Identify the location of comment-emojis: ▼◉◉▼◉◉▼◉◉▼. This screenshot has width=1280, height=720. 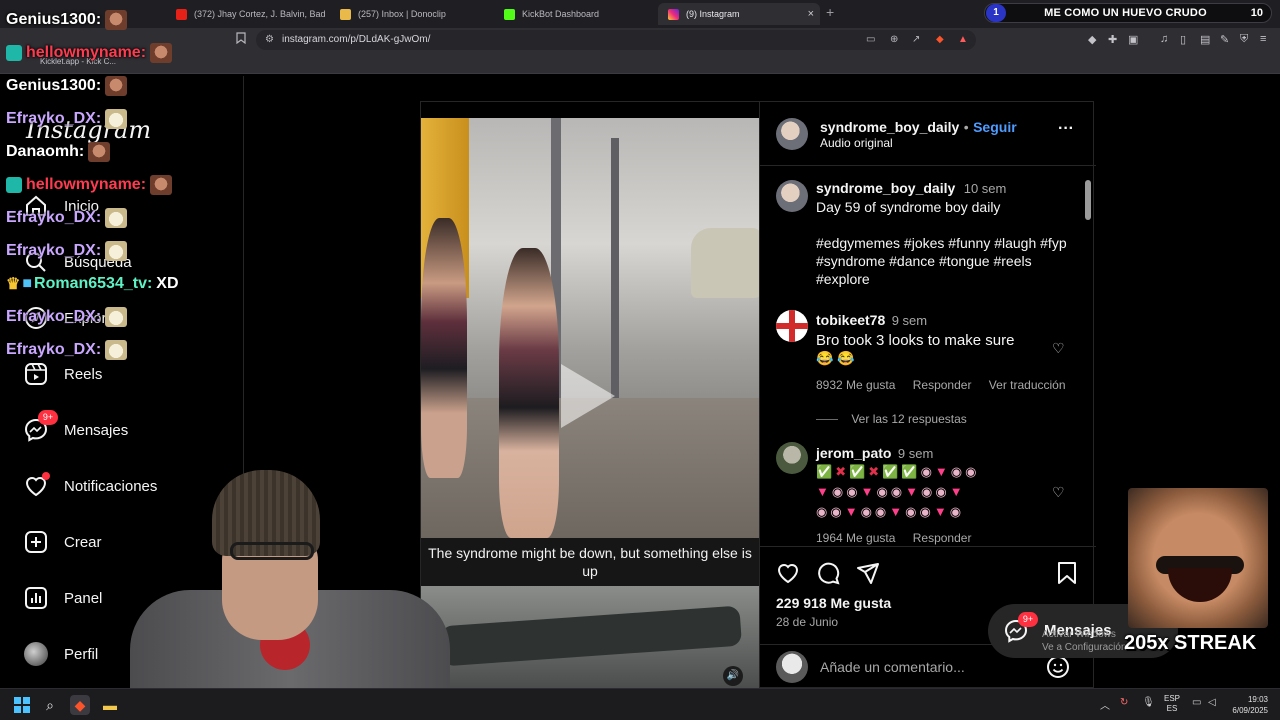
(891, 491).